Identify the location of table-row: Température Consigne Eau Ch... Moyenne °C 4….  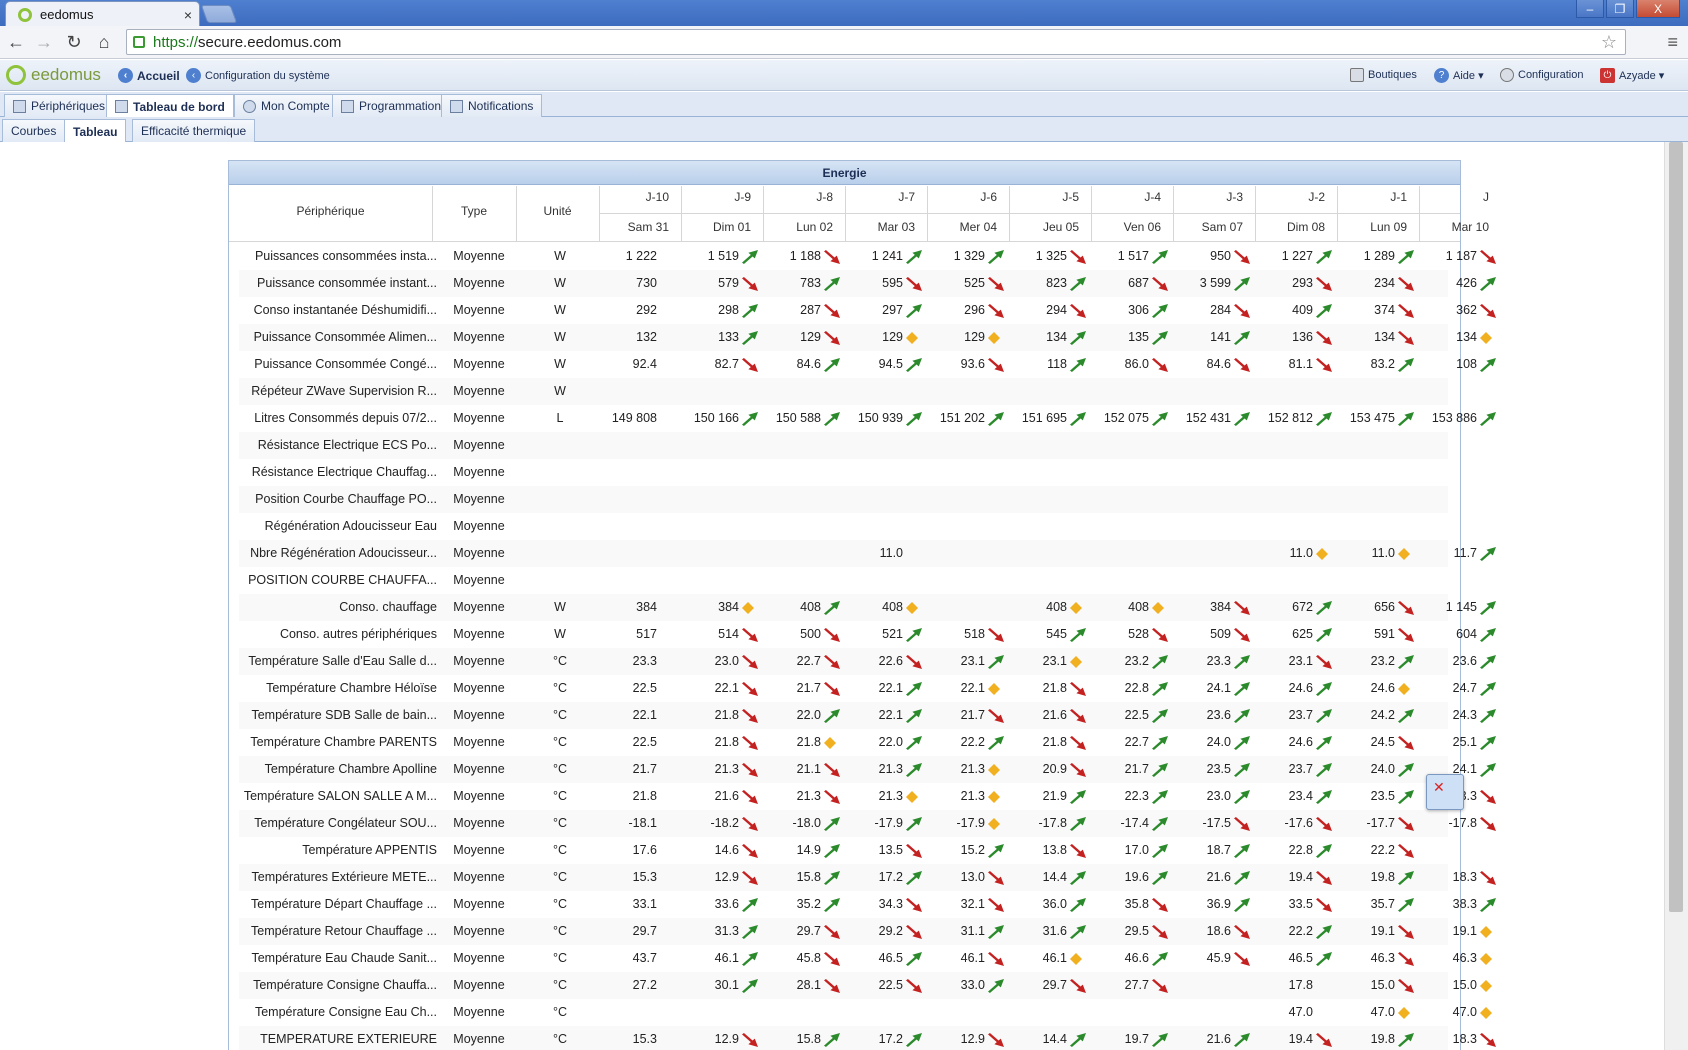
(865, 1012).